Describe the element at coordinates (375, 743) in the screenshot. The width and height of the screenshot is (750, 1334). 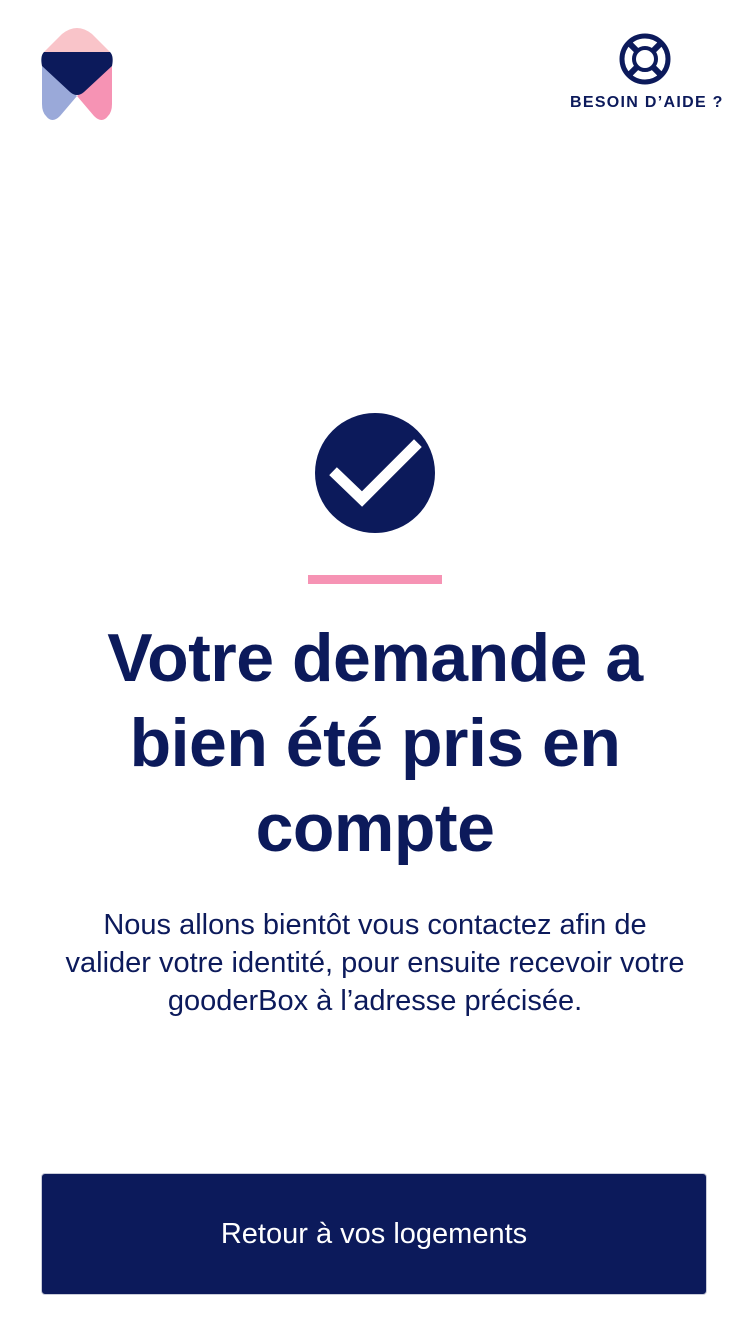
I see `confirmation-title: Votre demande a bien été pris en compte` at that location.